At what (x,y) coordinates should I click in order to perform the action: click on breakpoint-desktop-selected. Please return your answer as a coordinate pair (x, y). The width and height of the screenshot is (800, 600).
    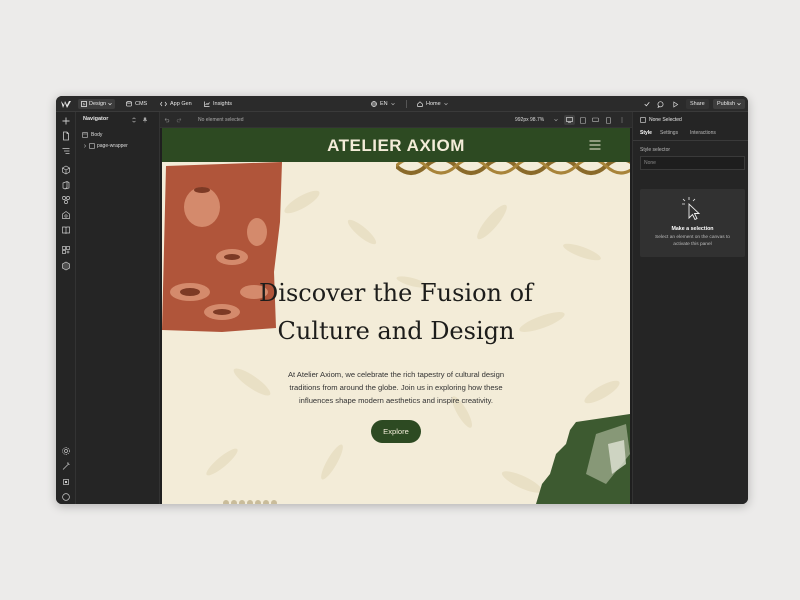
    Looking at the image, I should click on (569, 120).